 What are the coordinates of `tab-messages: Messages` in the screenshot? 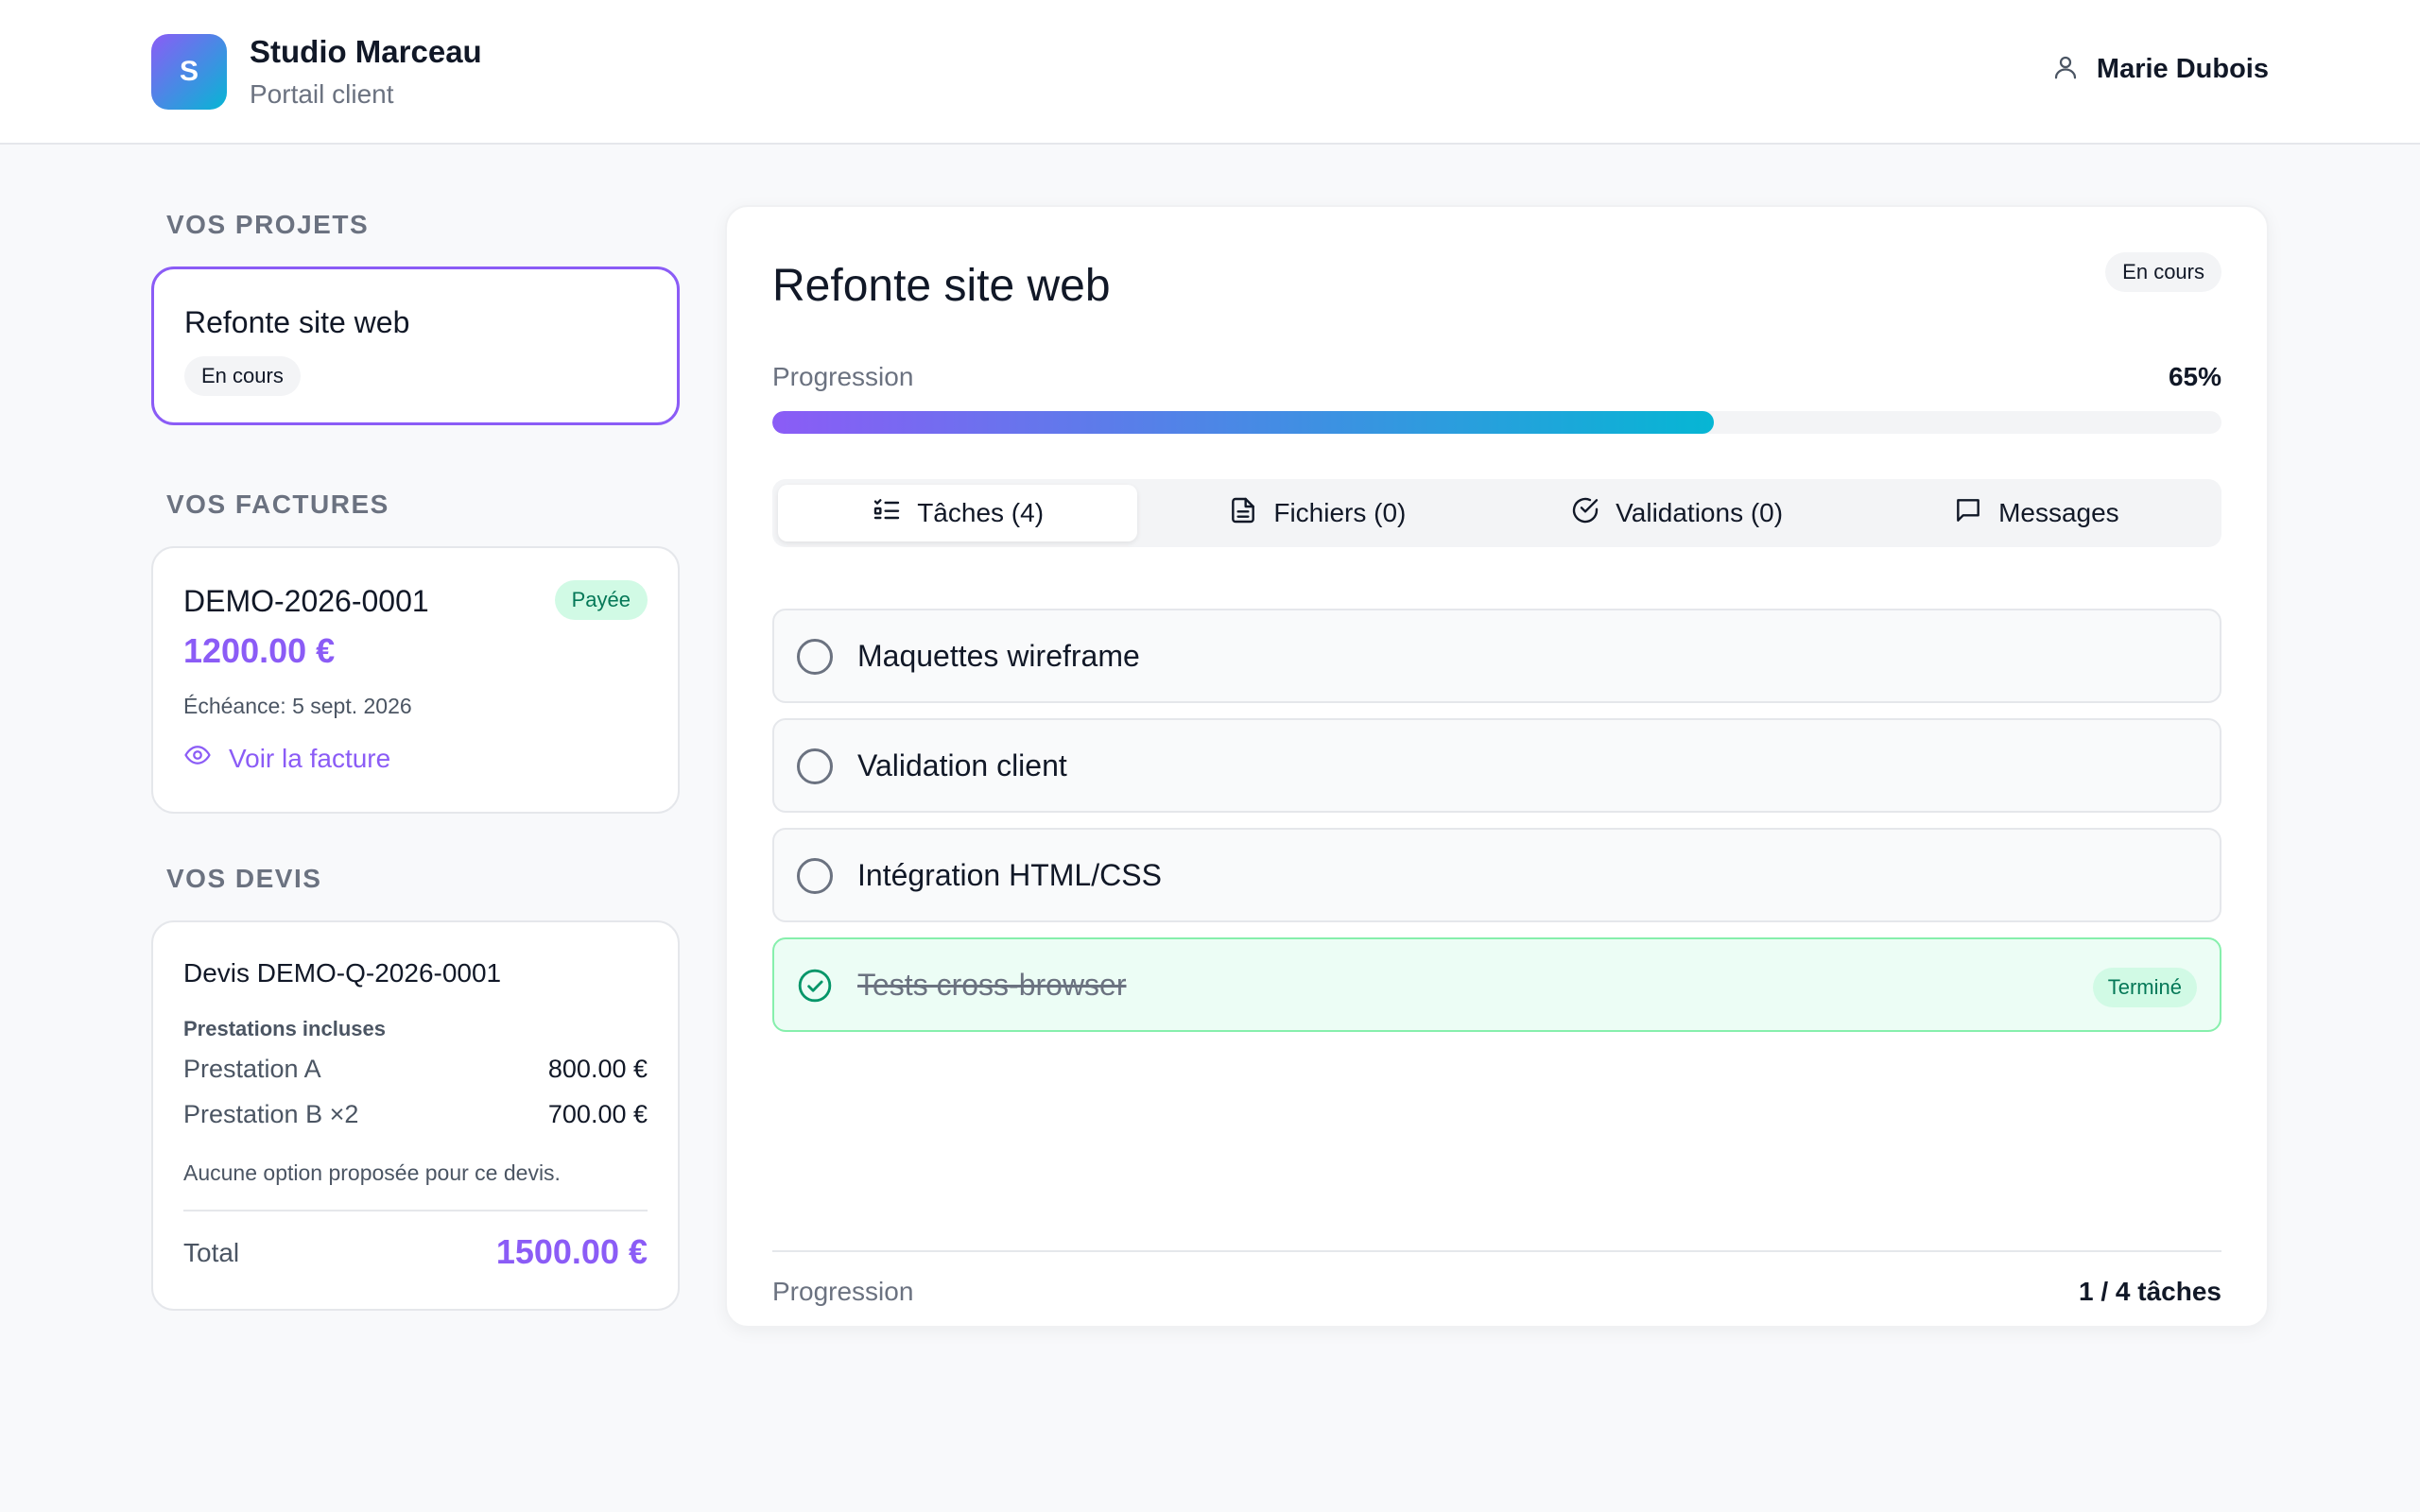 It's located at (2036, 513).